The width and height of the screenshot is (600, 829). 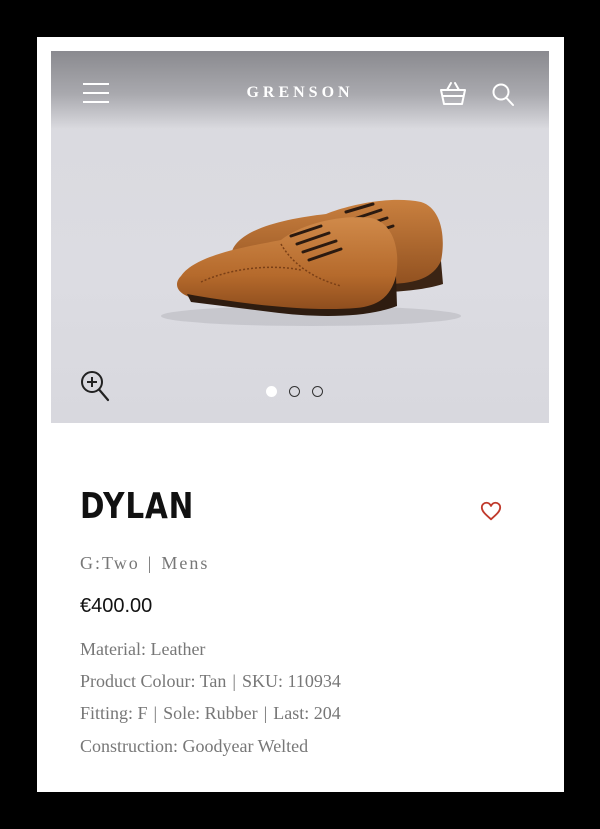 What do you see at coordinates (307, 713) in the screenshot?
I see `spec-last: Last: 204` at bounding box center [307, 713].